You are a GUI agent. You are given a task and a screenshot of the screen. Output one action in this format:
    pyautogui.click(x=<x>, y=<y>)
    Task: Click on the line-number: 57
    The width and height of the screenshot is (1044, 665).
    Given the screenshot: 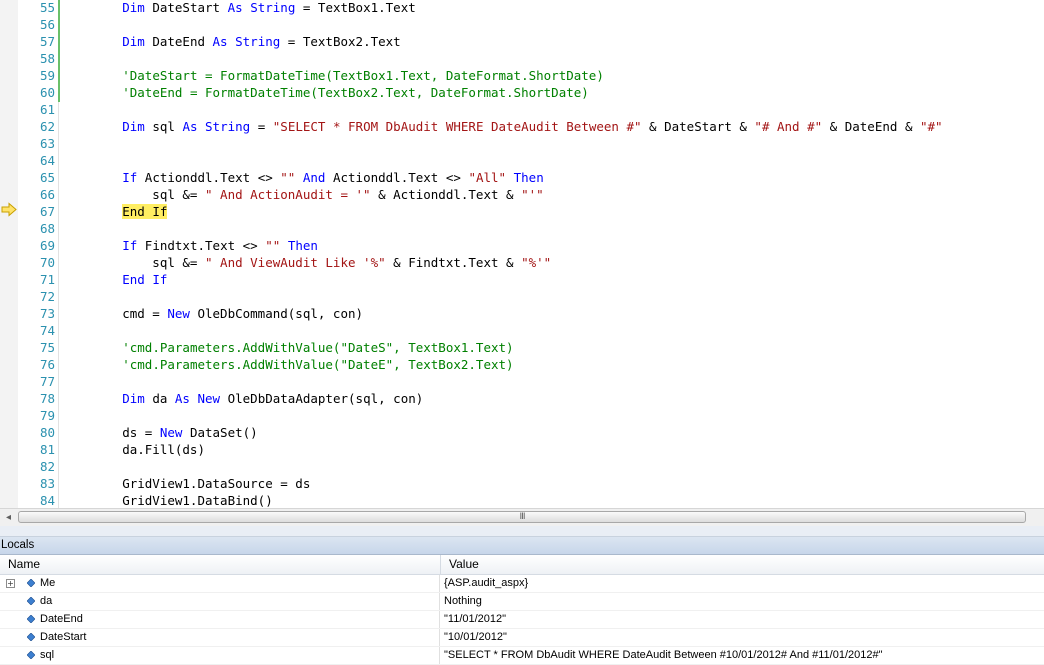 What is the action you would take?
    pyautogui.click(x=47, y=41)
    